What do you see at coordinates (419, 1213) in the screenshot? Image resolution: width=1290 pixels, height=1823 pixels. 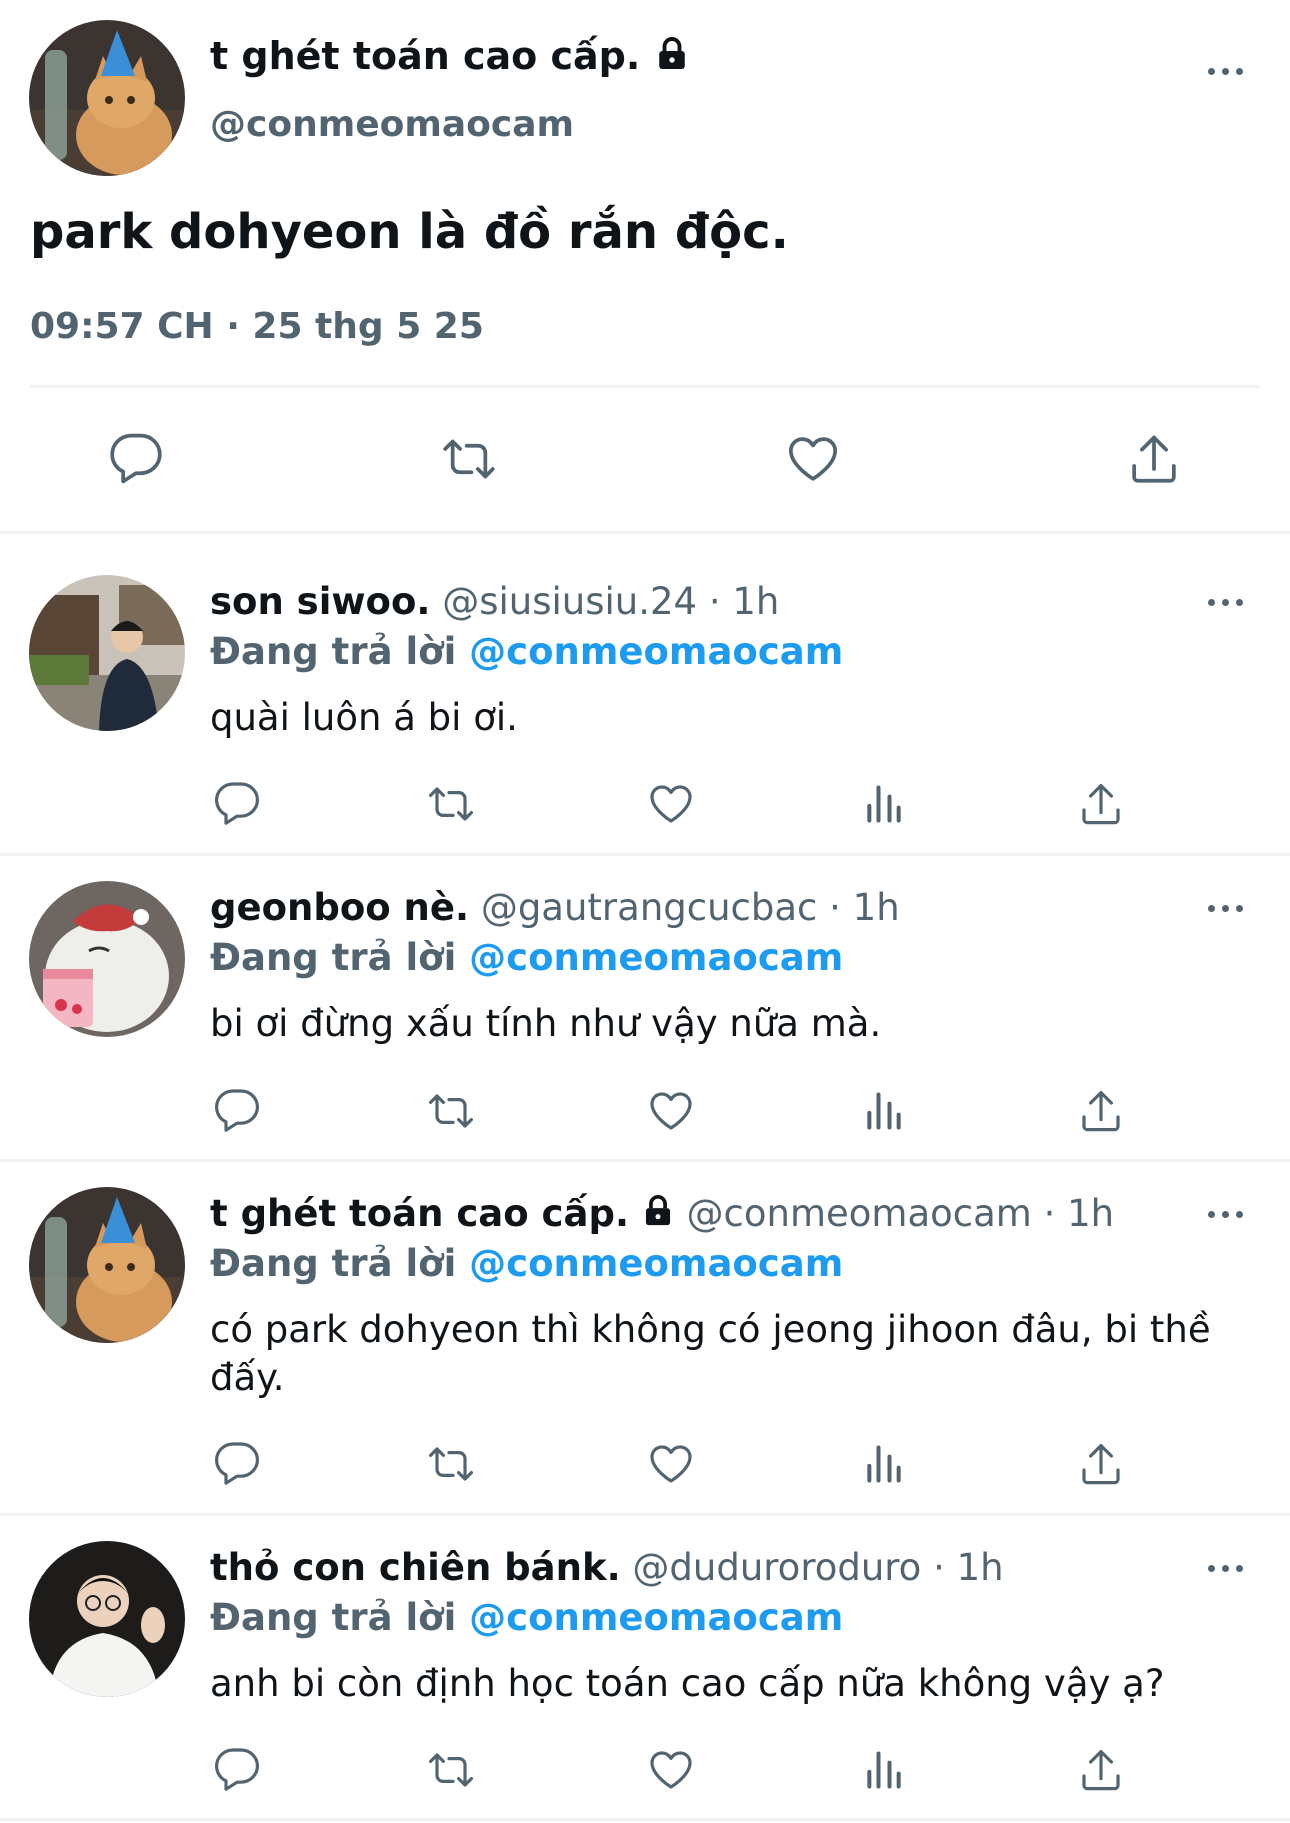 I see `reply-display-name: t ghét toán cao cấp.` at bounding box center [419, 1213].